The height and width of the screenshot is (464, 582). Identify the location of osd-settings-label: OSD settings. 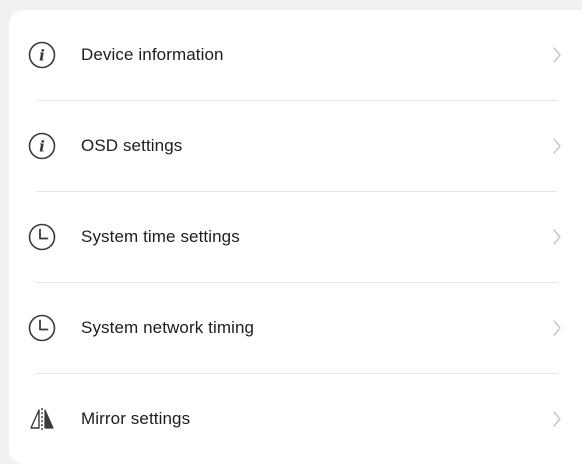
(132, 145).